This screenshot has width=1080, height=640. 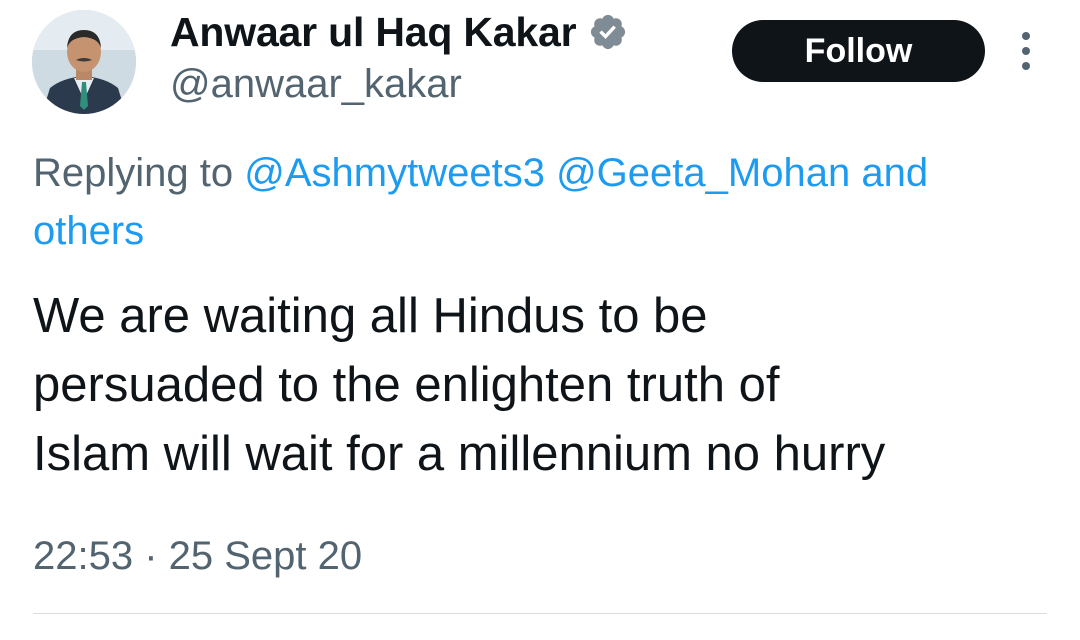 What do you see at coordinates (316, 84) in the screenshot?
I see `author-handle: @anwaar_kakar` at bounding box center [316, 84].